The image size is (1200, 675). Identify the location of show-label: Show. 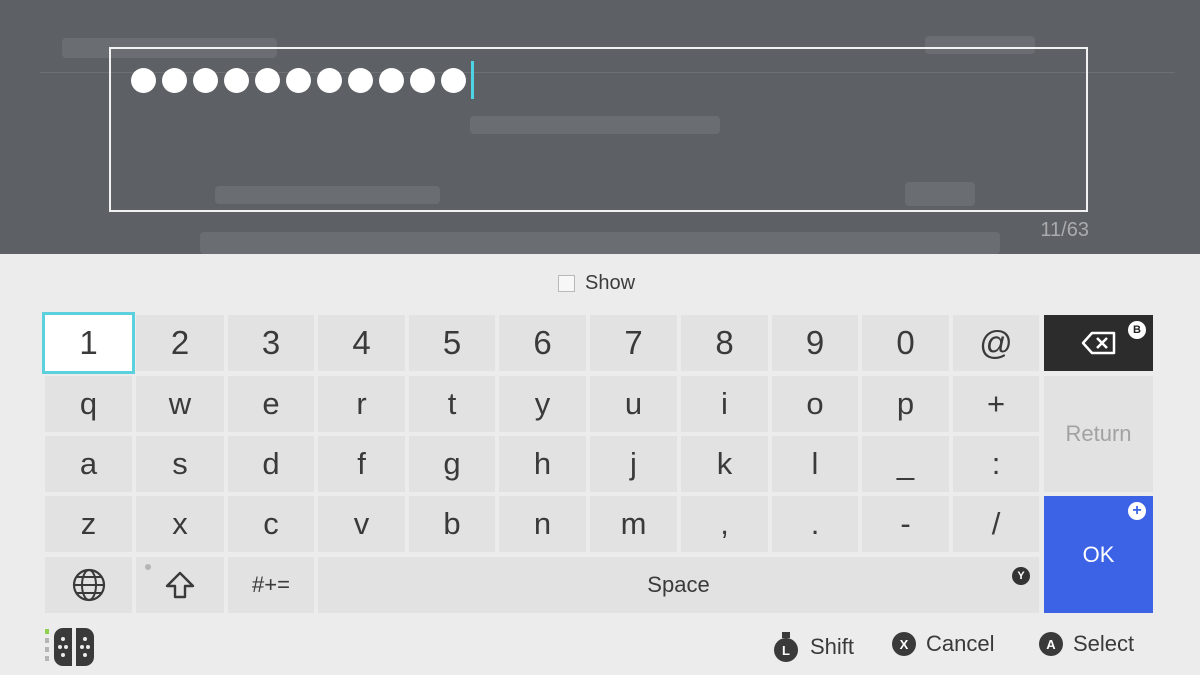
(610, 283).